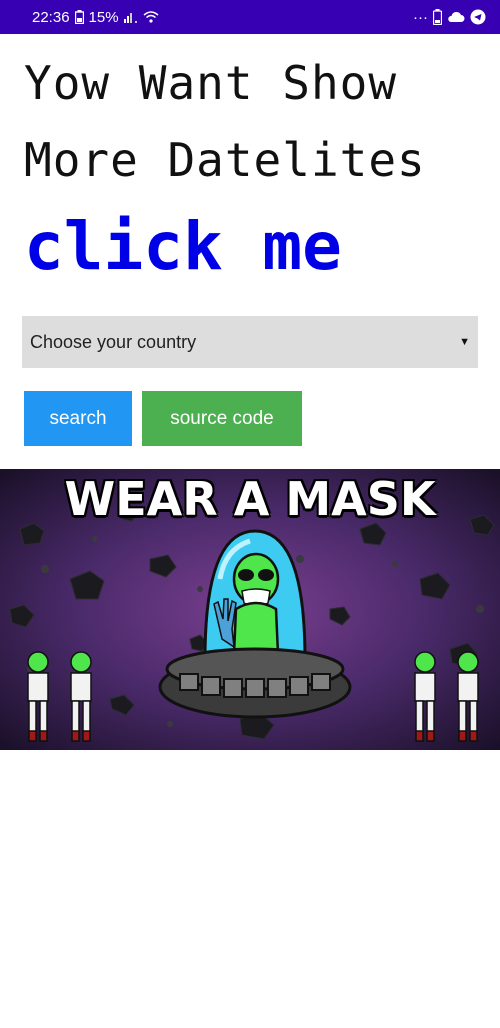 Image resolution: width=500 pixels, height=1028 pixels. Describe the element at coordinates (456, 17) in the screenshot. I see `cloud-icon` at that location.